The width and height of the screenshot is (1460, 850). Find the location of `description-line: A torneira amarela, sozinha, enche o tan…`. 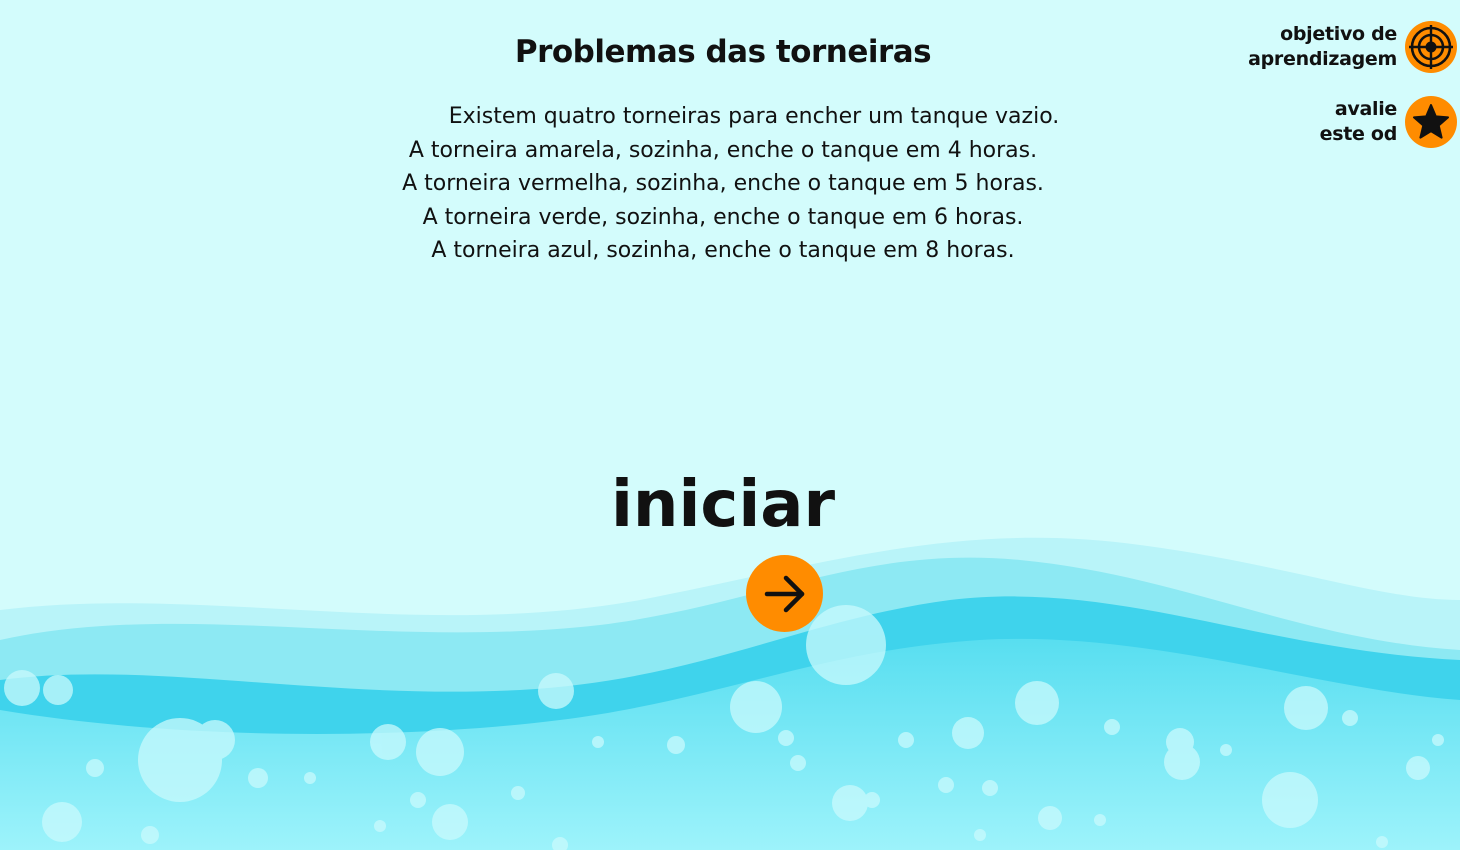

description-line: A torneira amarela, sozinha, enche o tan… is located at coordinates (723, 150).